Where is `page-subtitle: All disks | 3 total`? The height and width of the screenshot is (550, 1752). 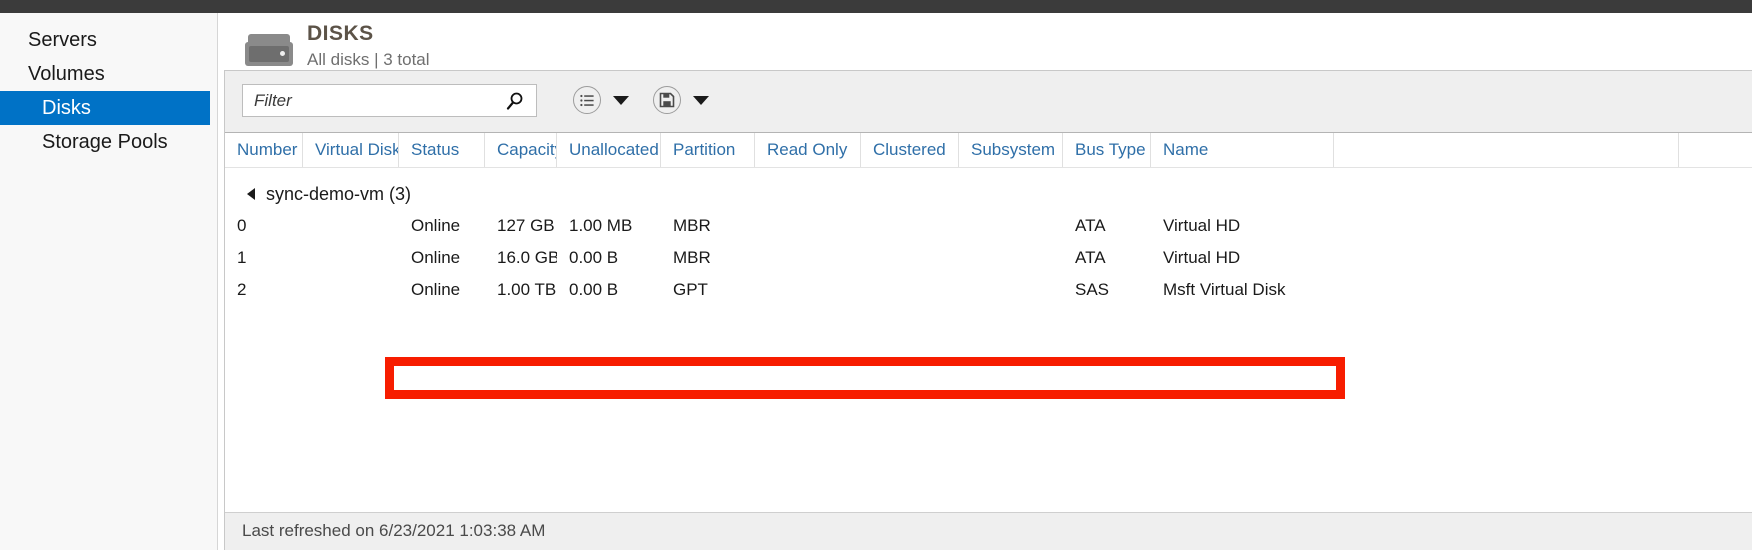 page-subtitle: All disks | 3 total is located at coordinates (368, 59).